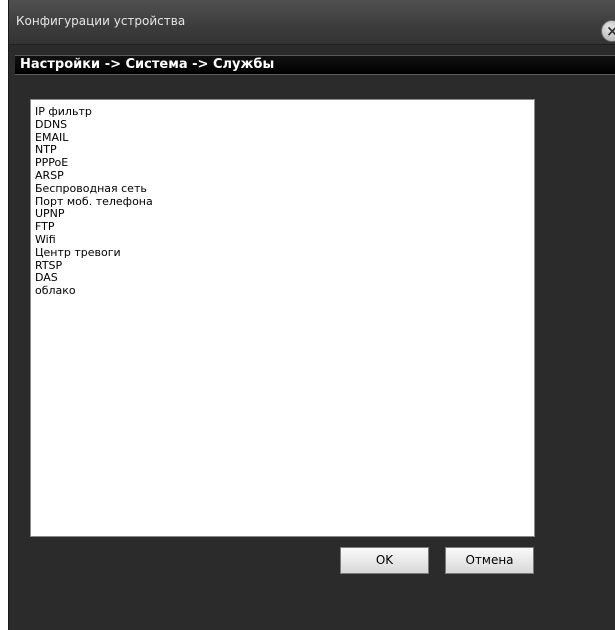 The width and height of the screenshot is (615, 630). I want to click on breadcrumb-path: Настройки -> Система -> Службы, so click(147, 64).